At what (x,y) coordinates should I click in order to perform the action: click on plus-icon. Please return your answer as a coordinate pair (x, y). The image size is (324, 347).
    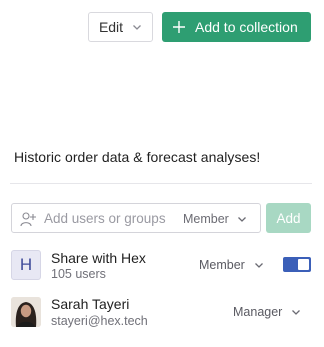
    Looking at the image, I should click on (179, 27).